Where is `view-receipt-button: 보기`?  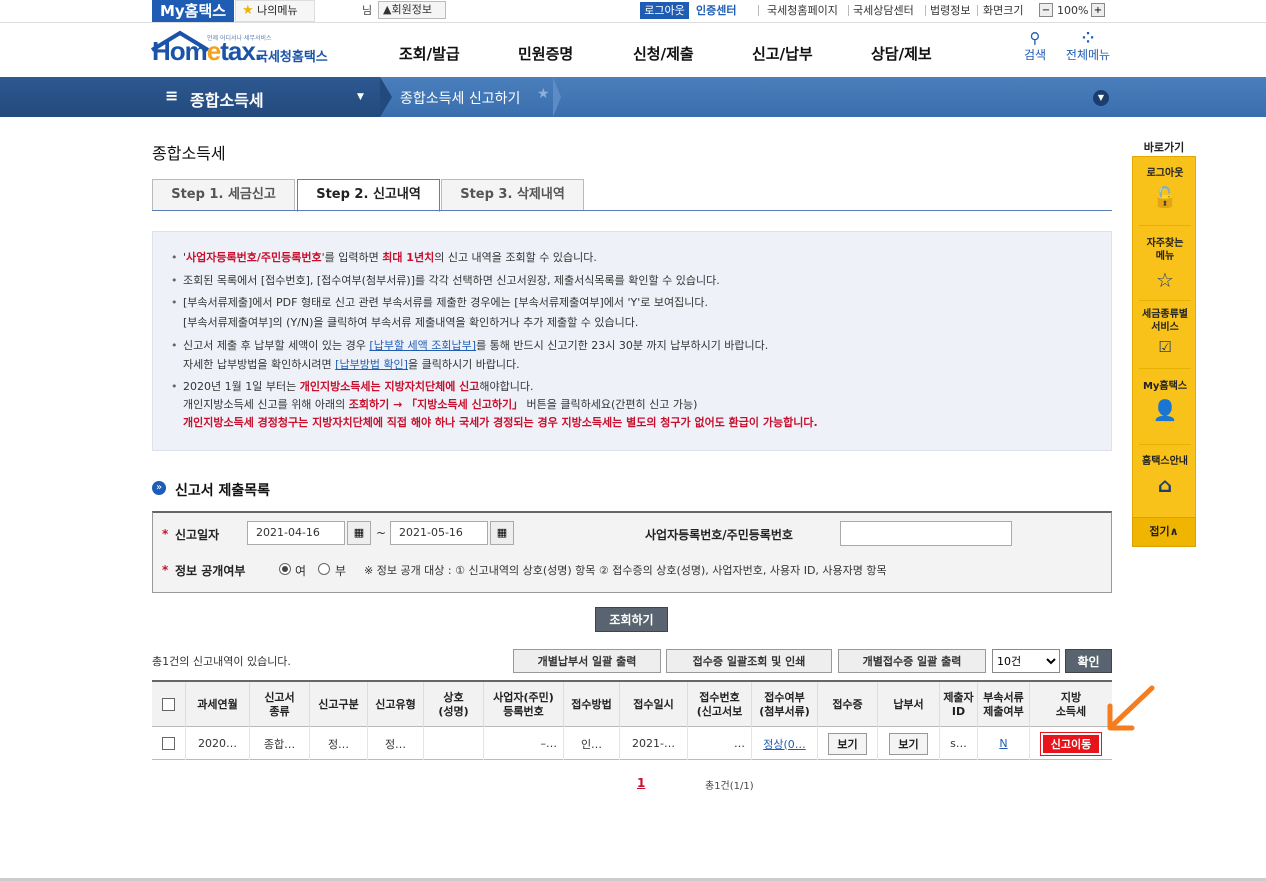 view-receipt-button: 보기 is located at coordinates (847, 743).